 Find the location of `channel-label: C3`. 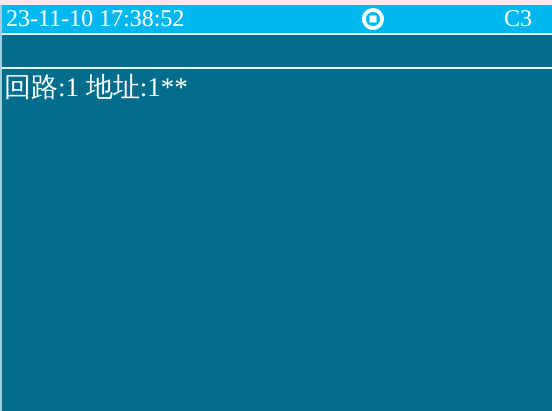

channel-label: C3 is located at coordinates (518, 19).